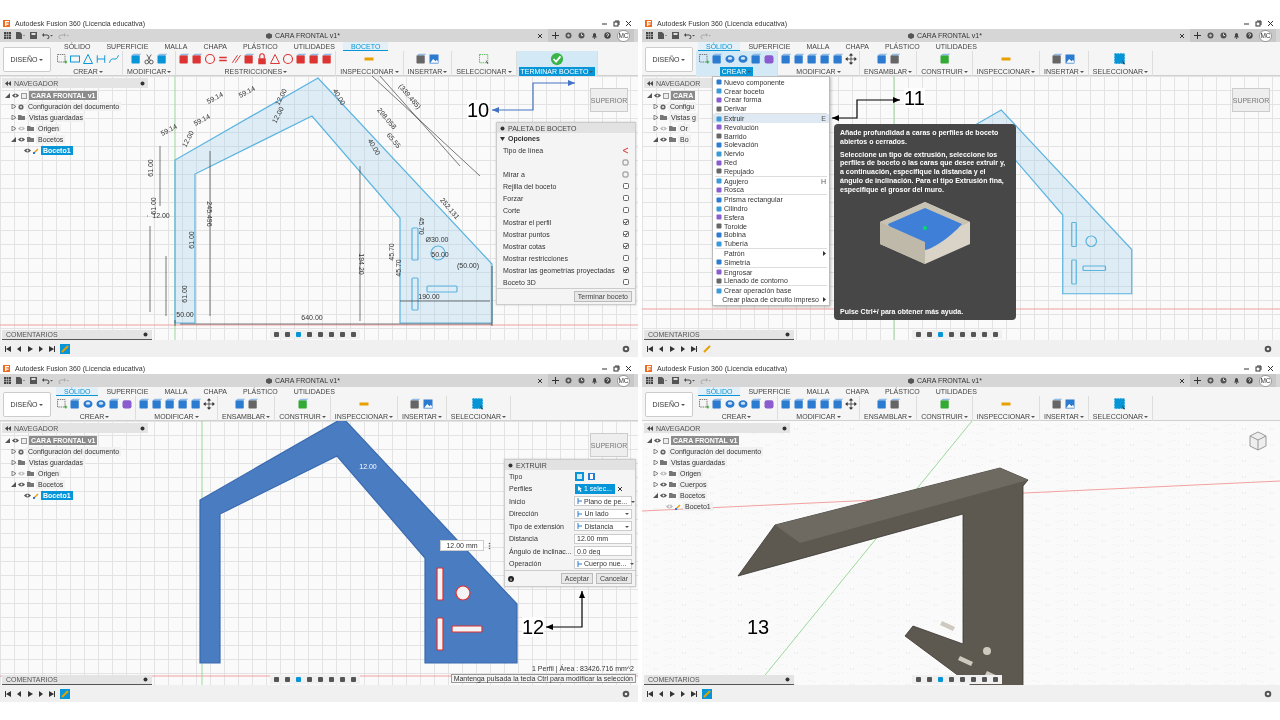 This screenshot has width=1280, height=720. What do you see at coordinates (758, 627) in the screenshot?
I see `step-number: 13` at bounding box center [758, 627].